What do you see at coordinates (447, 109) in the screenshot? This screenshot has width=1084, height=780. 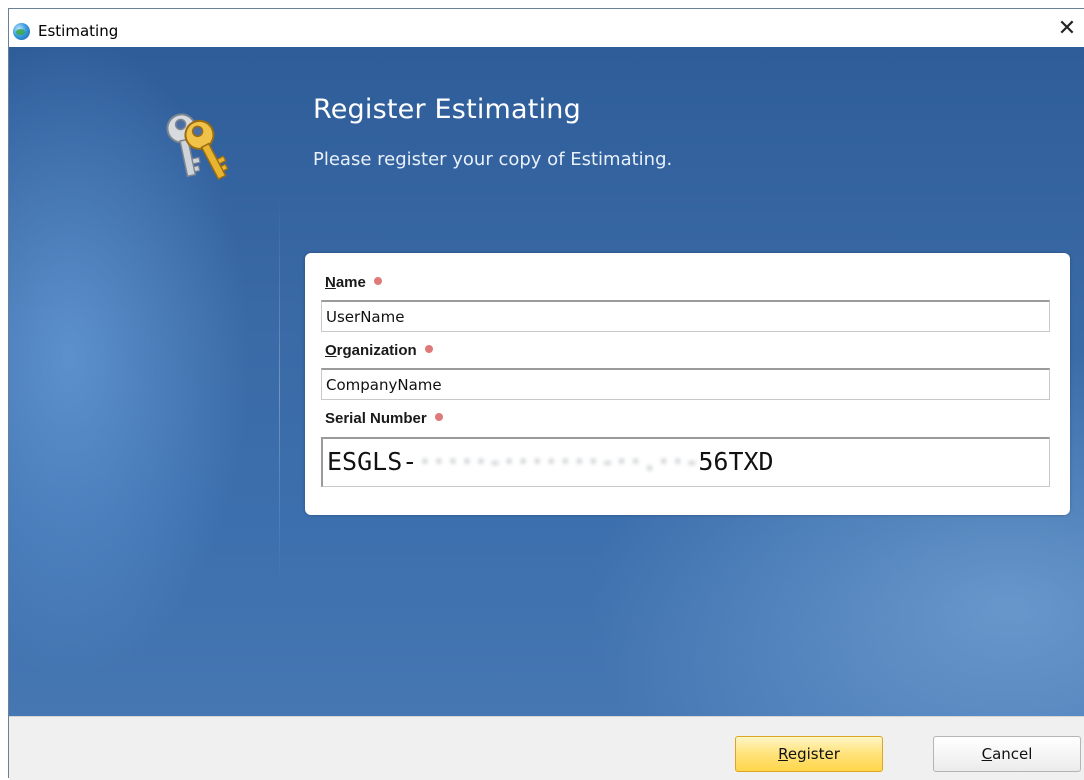 I see `page-title: Register Estimating` at bounding box center [447, 109].